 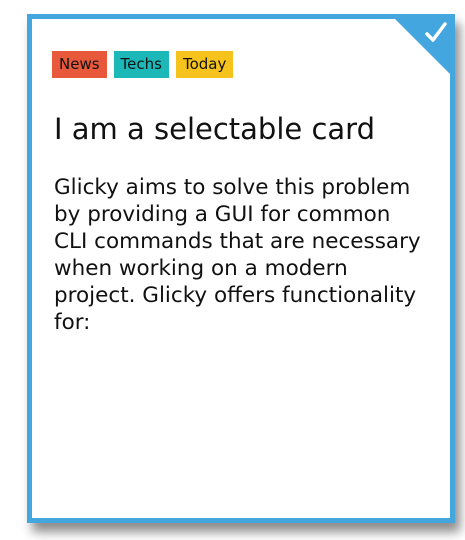 I want to click on tag-today: Today, so click(x=204, y=64).